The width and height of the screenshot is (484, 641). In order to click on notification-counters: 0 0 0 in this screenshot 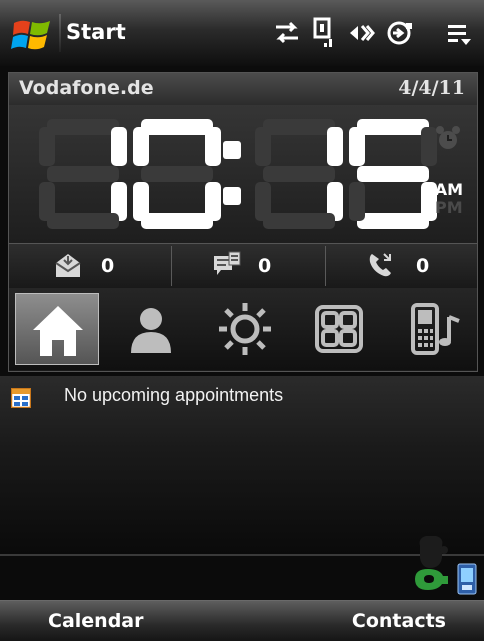, I will do `click(243, 265)`.